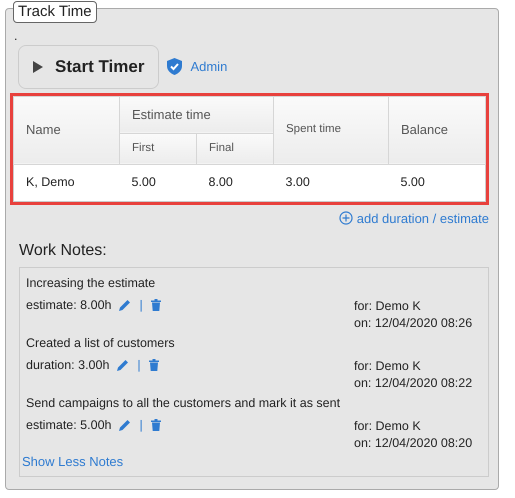 The image size is (515, 498). Describe the element at coordinates (414, 443) in the screenshot. I see `note-date: on: 12/04/2020 08:20` at that location.